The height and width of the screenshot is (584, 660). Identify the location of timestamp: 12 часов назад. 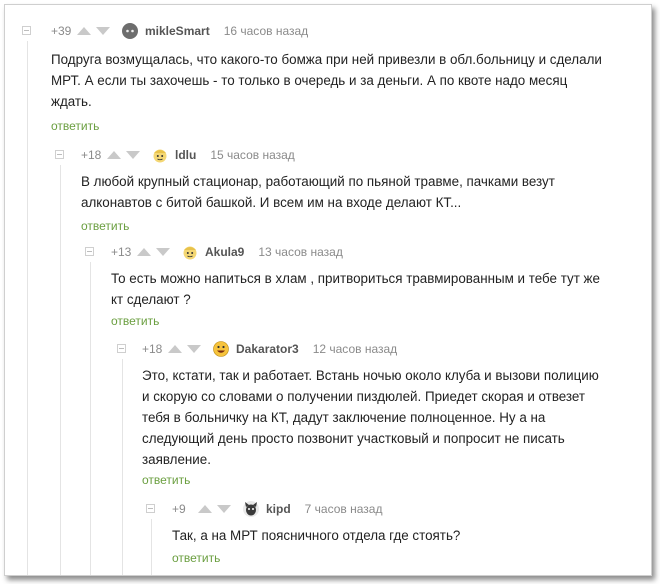
(355, 349).